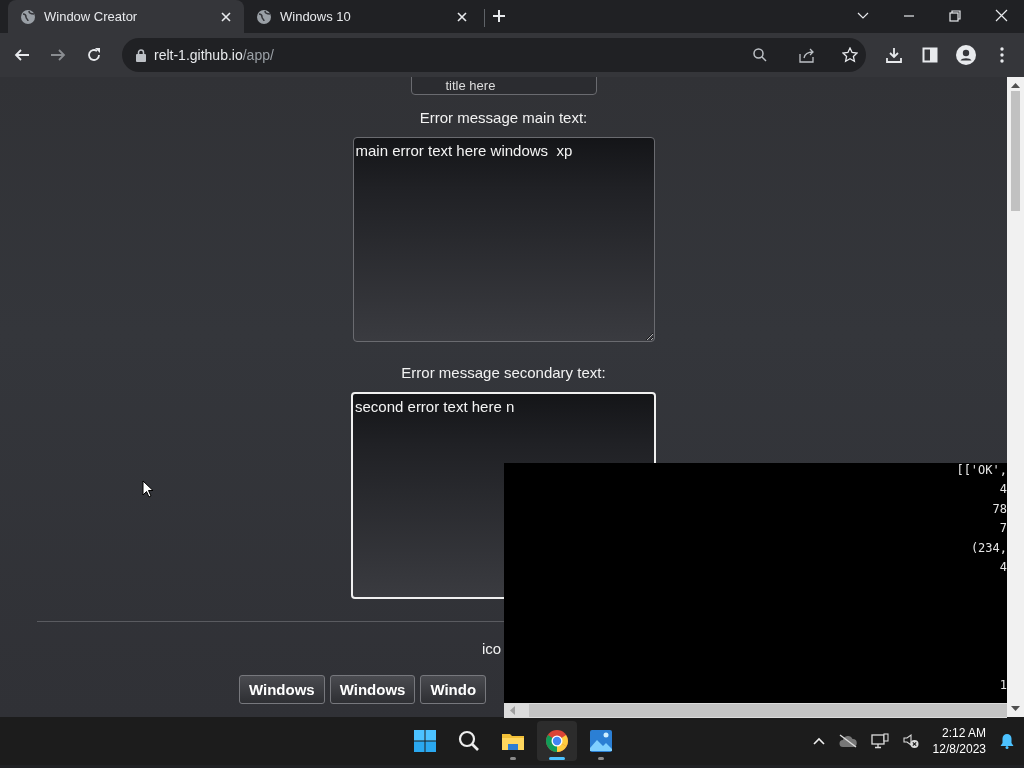 This screenshot has height=768, width=1024. Describe the element at coordinates (453, 689) in the screenshot. I see `style-button: Windo` at that location.